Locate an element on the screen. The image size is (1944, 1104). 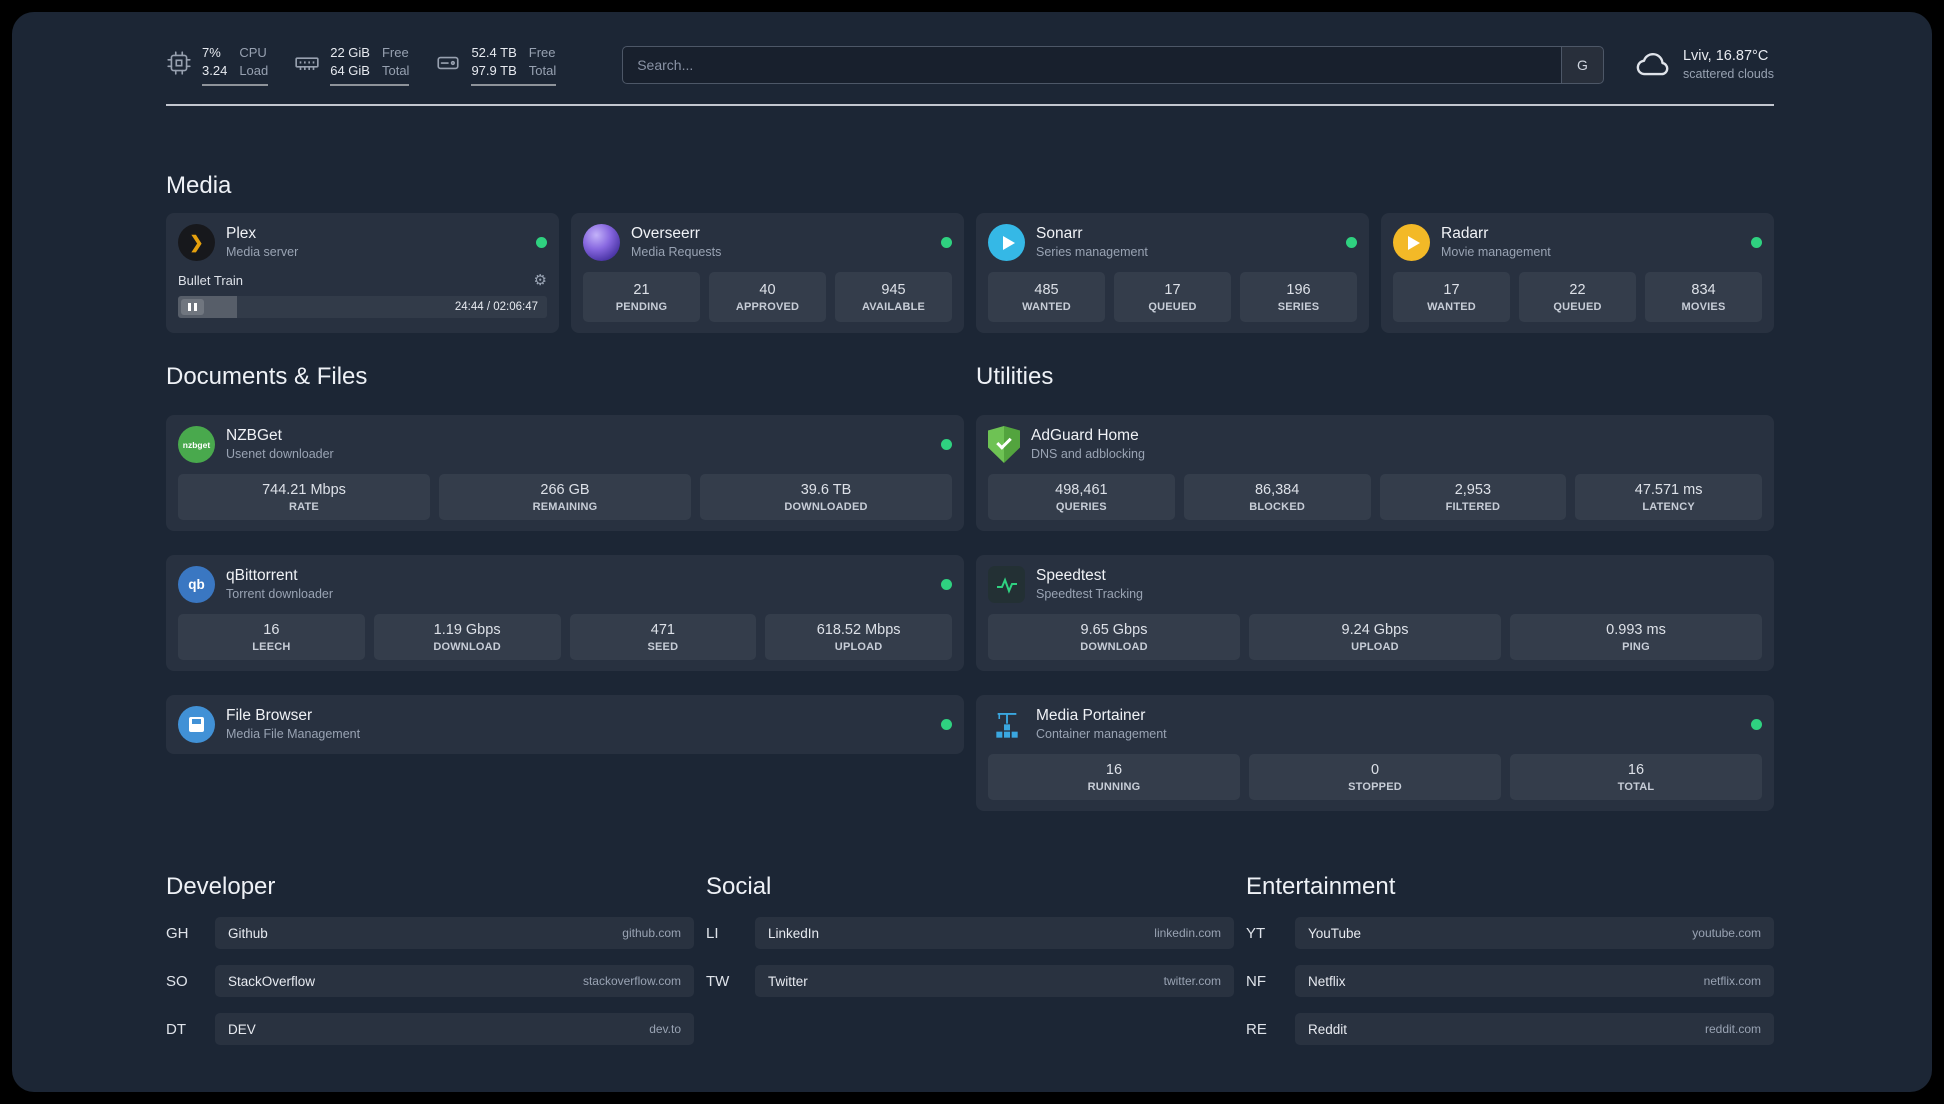
stat-box: 2,953 FILTERED is located at coordinates (1473, 497).